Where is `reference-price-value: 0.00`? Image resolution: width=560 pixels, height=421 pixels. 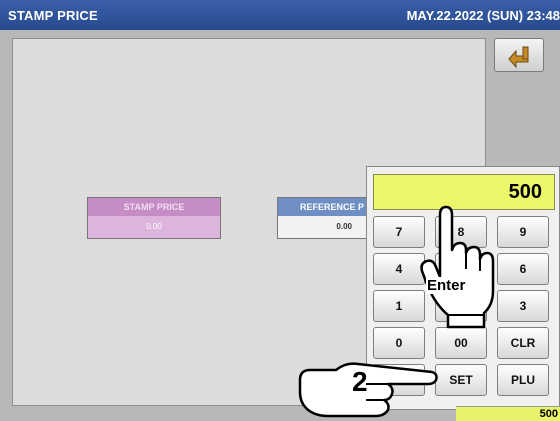 reference-price-value: 0.00 is located at coordinates (327, 227).